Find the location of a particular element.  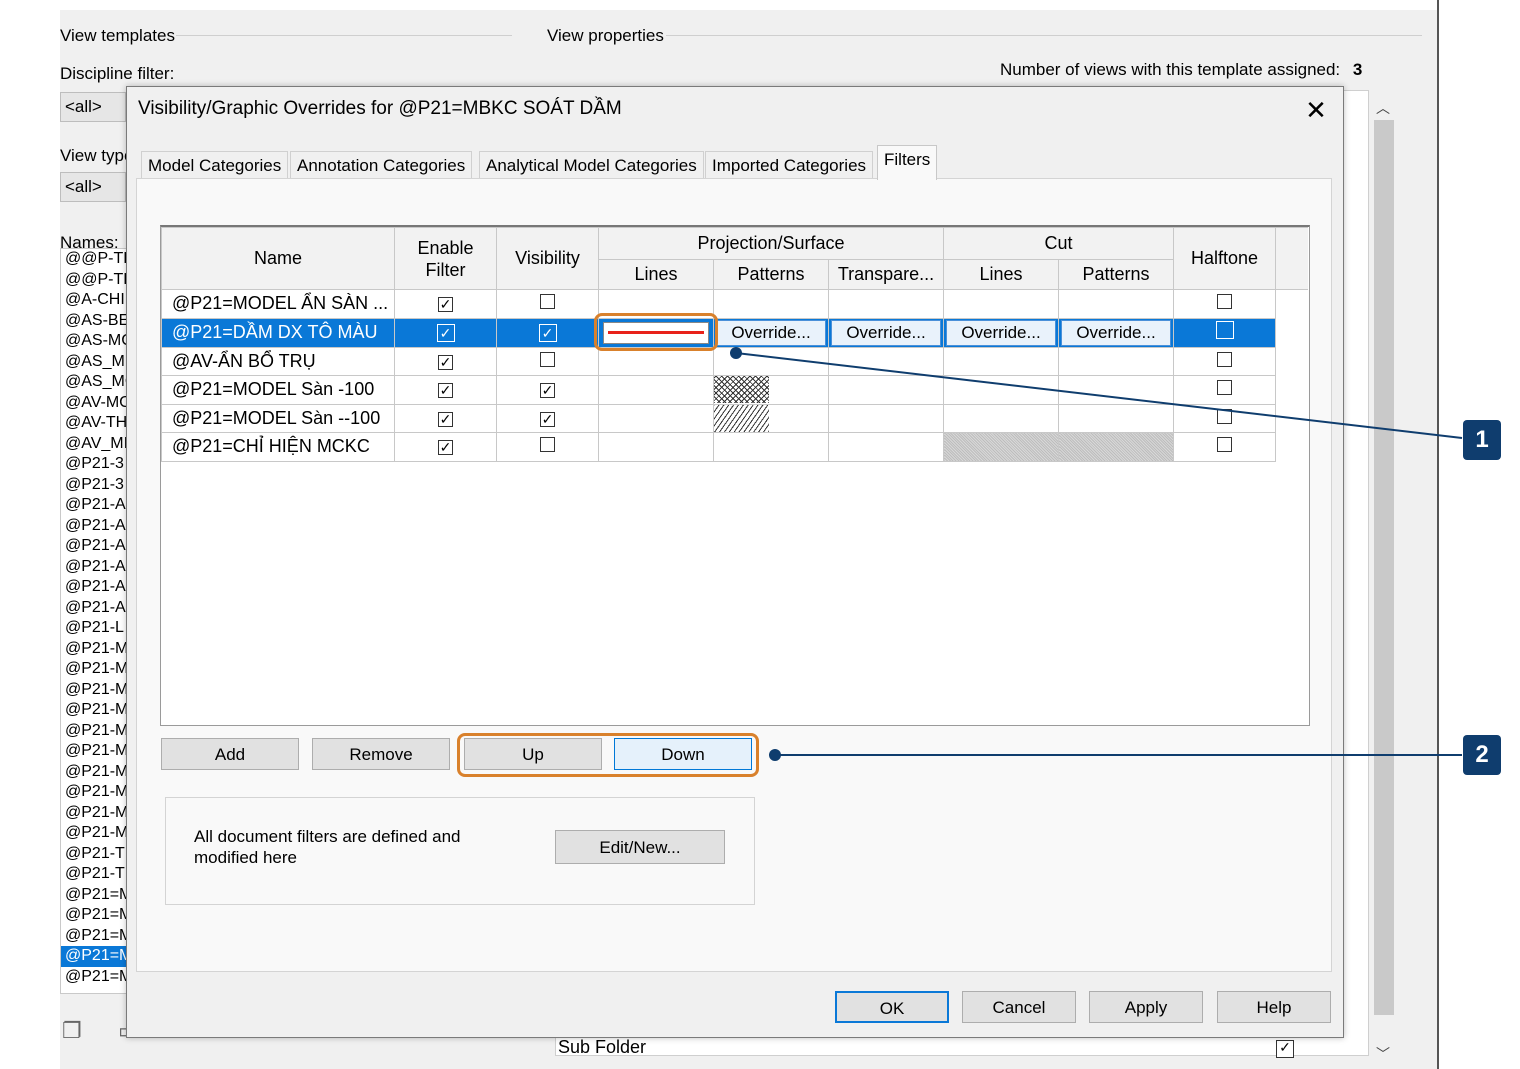

callout-badge-1: 1 is located at coordinates (1482, 440).